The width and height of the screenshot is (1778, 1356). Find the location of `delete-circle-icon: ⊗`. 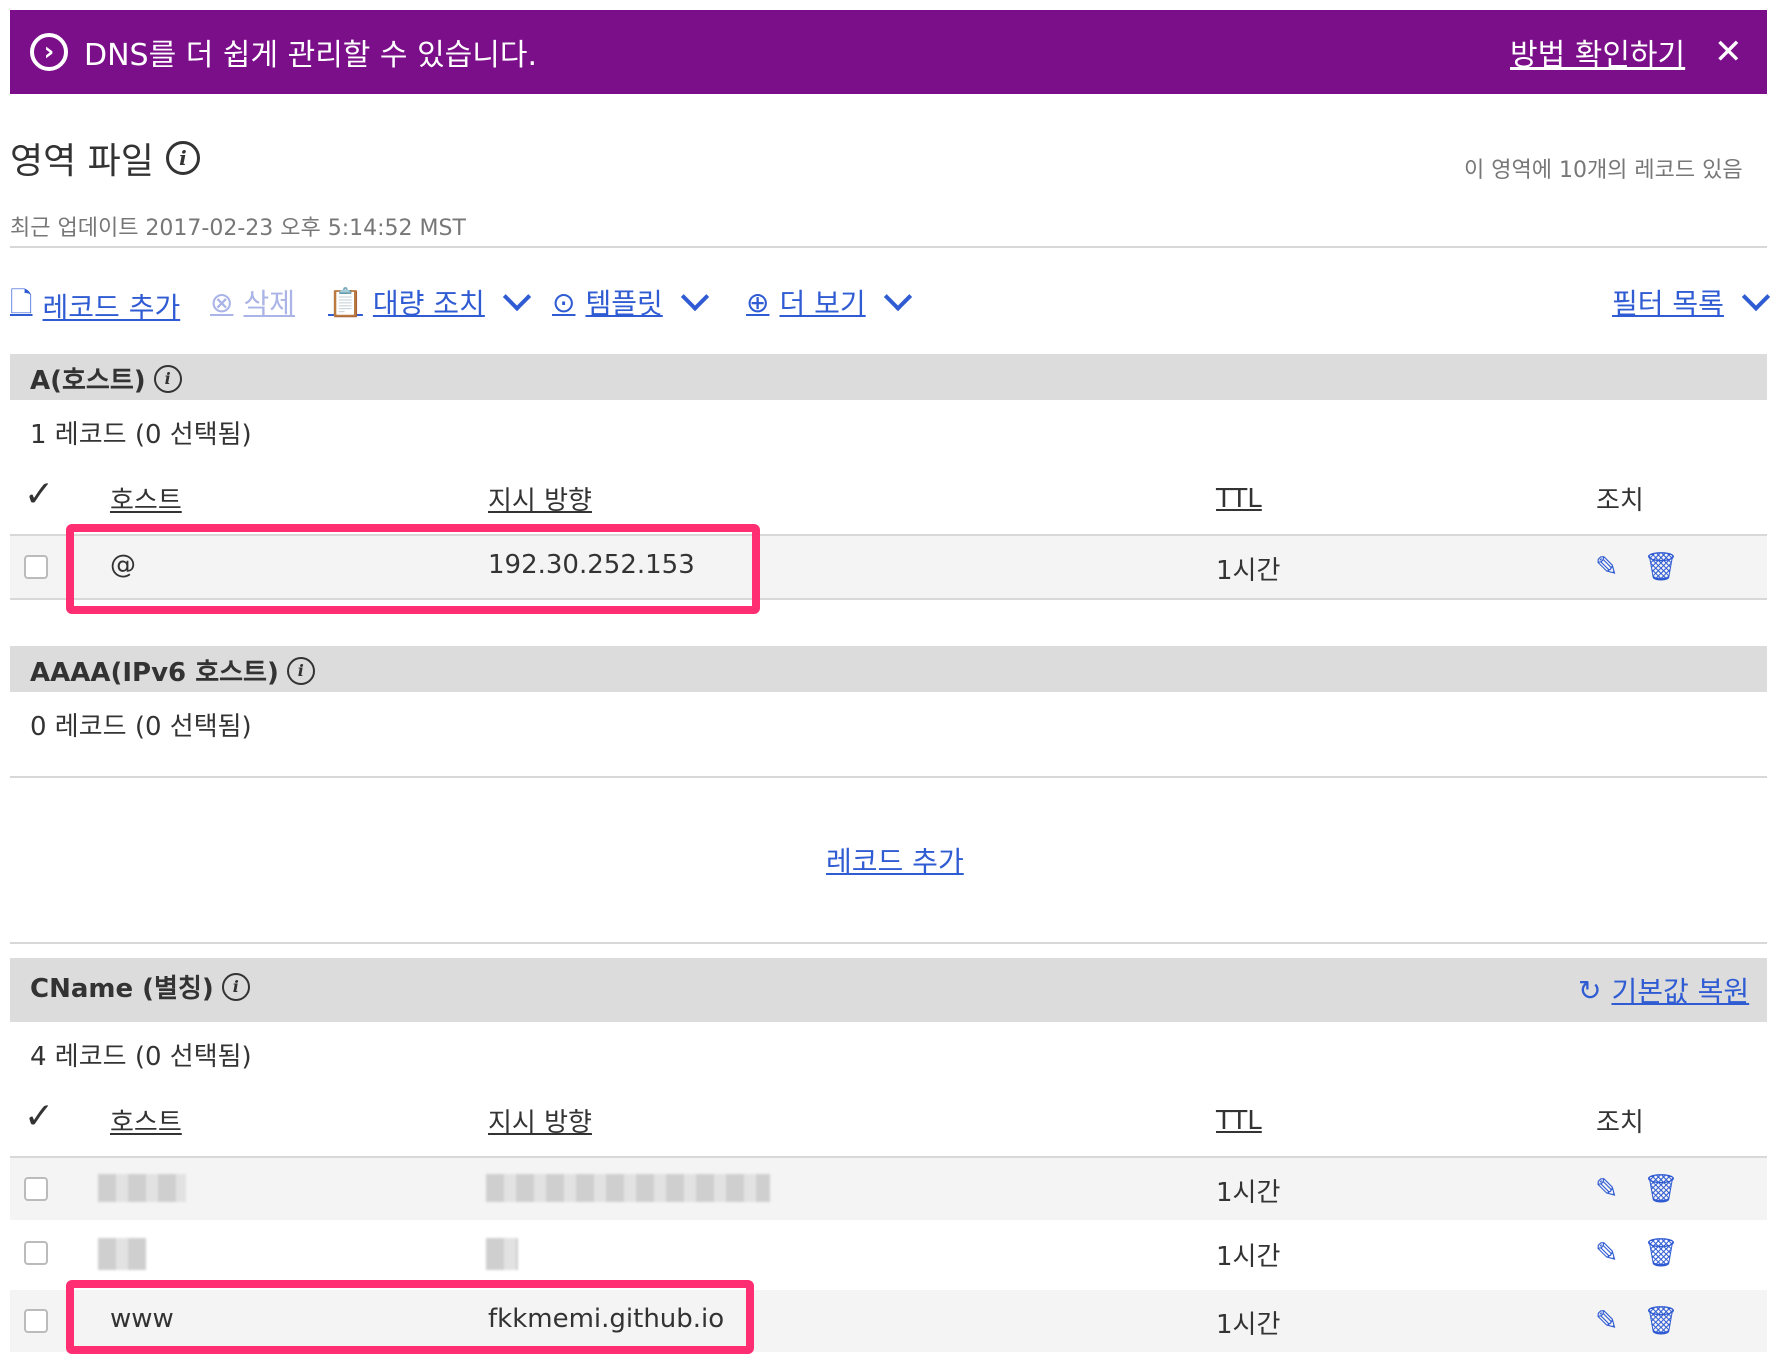

delete-circle-icon: ⊗ is located at coordinates (222, 302).